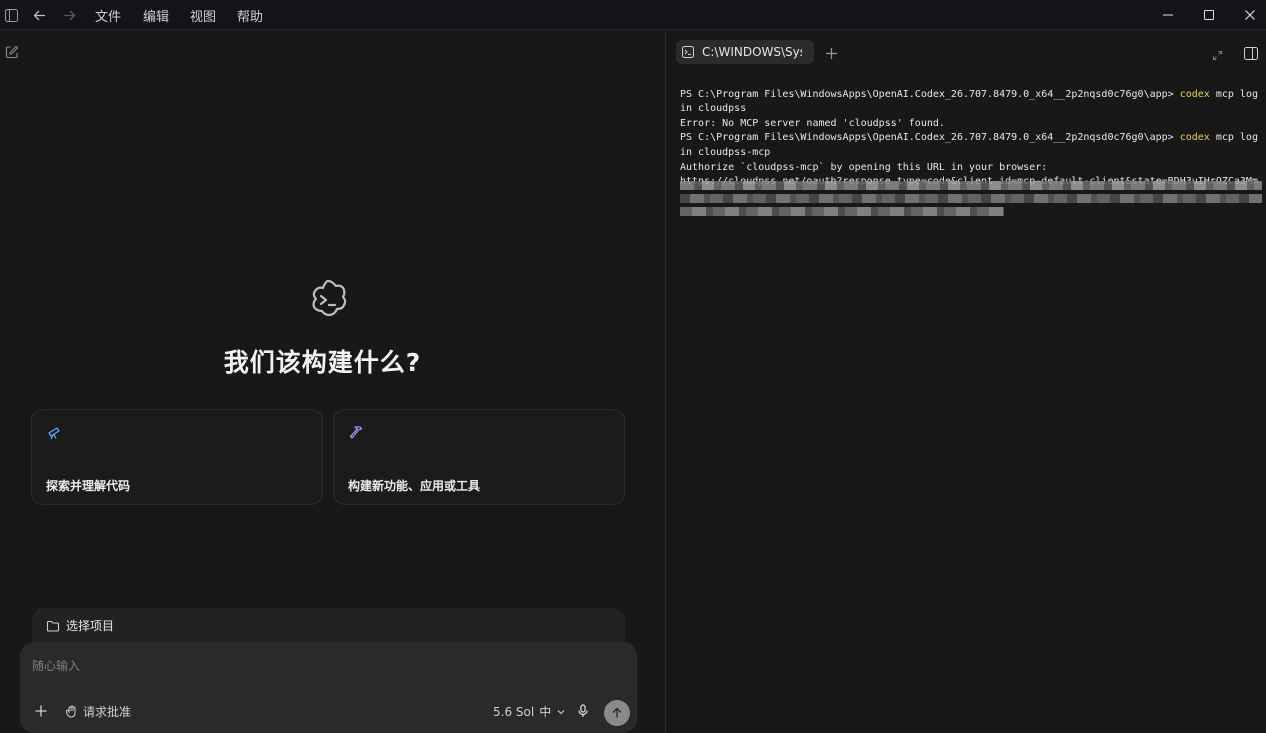 The width and height of the screenshot is (1266, 733). What do you see at coordinates (1168, 15) in the screenshot?
I see `minimize-button` at bounding box center [1168, 15].